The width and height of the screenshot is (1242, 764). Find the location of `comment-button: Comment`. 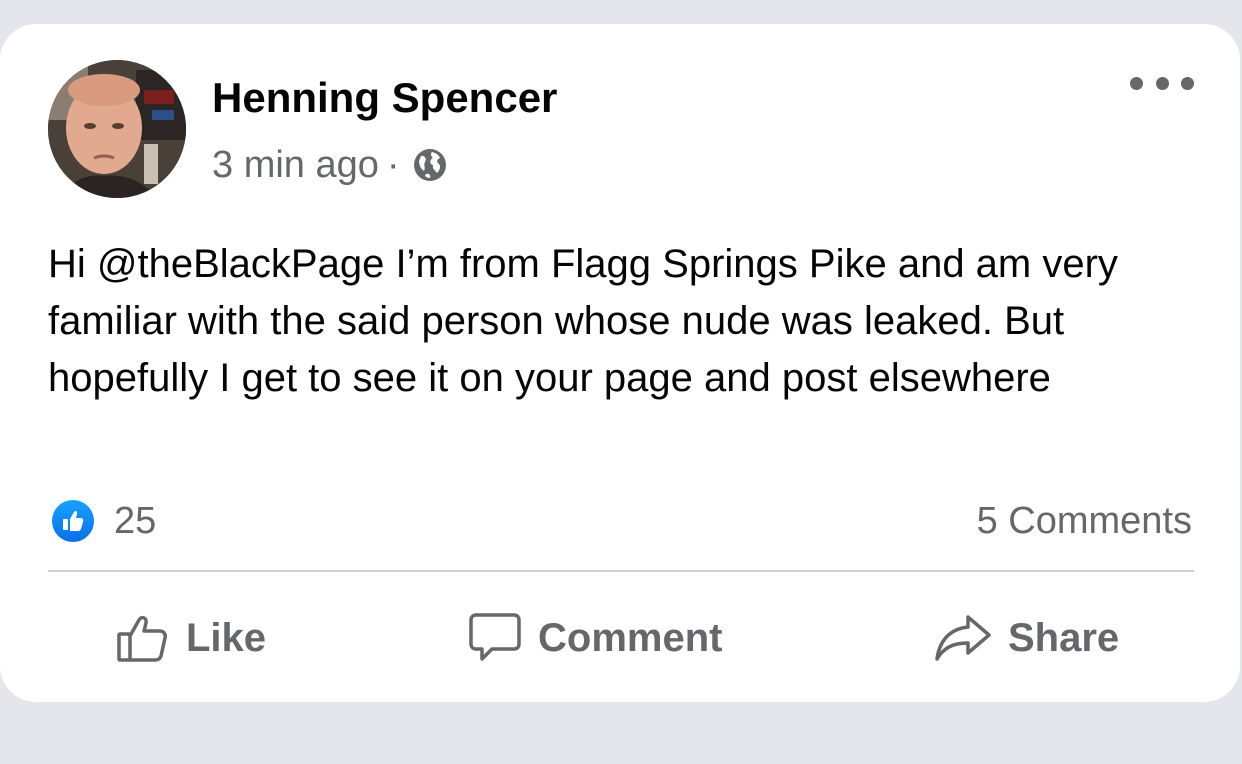

comment-button: Comment is located at coordinates (595, 638).